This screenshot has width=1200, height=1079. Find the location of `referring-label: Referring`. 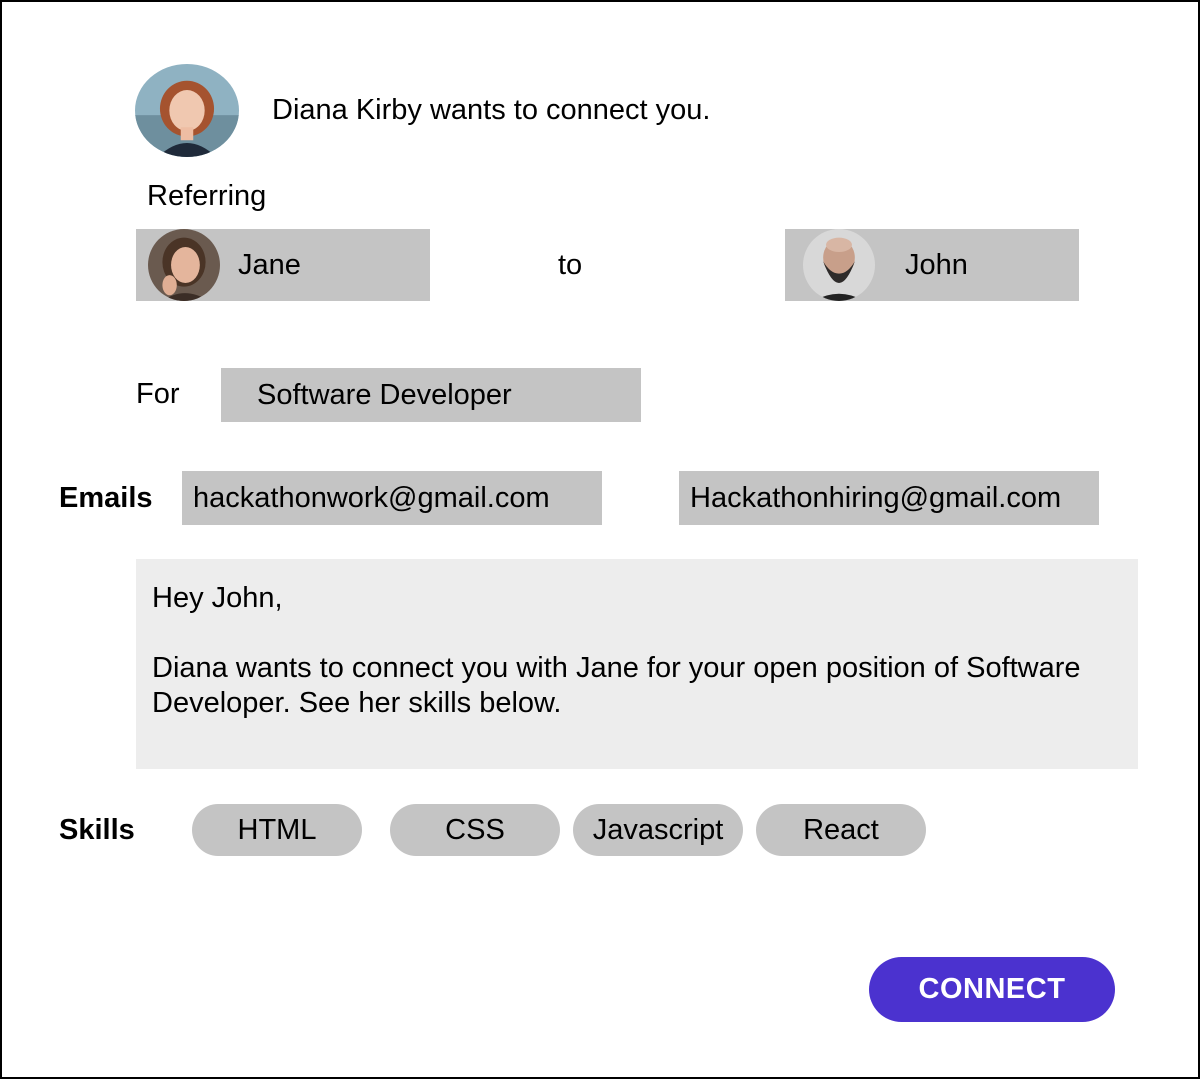

referring-label: Referring is located at coordinates (207, 196).